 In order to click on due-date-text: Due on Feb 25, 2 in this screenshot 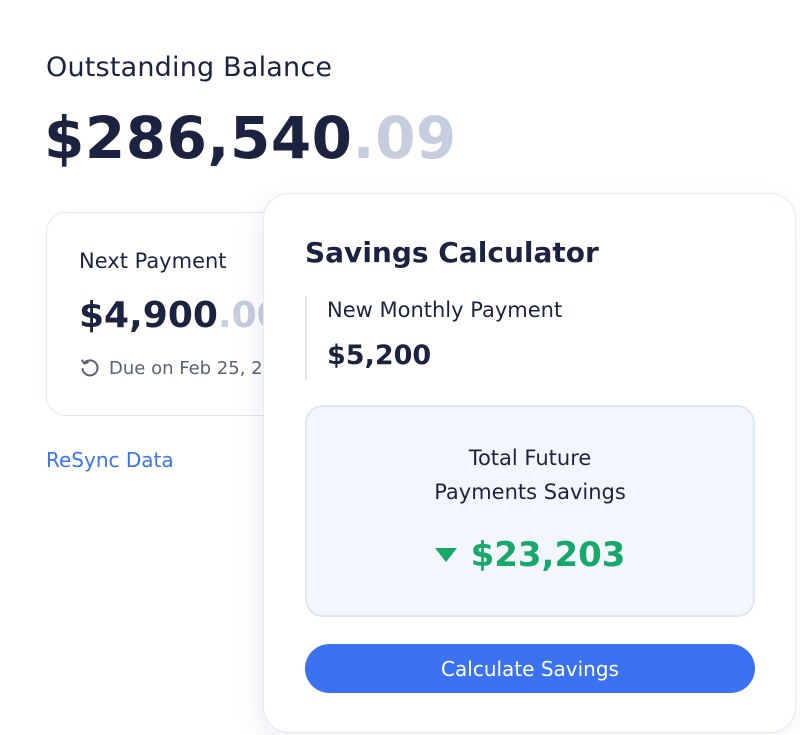, I will do `click(186, 368)`.